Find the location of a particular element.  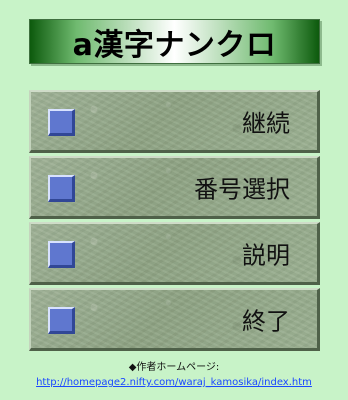

number-select-button: 番号選択 is located at coordinates (174, 187).